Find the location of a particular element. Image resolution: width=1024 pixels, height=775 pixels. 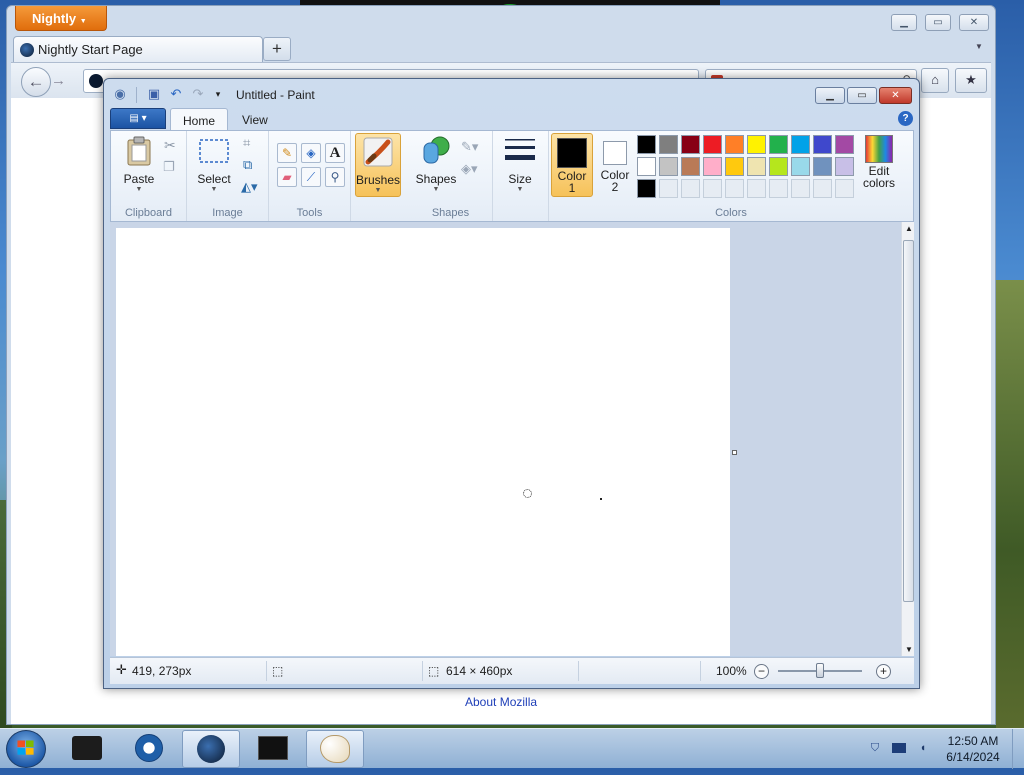

taskbar-paint is located at coordinates (335, 749).